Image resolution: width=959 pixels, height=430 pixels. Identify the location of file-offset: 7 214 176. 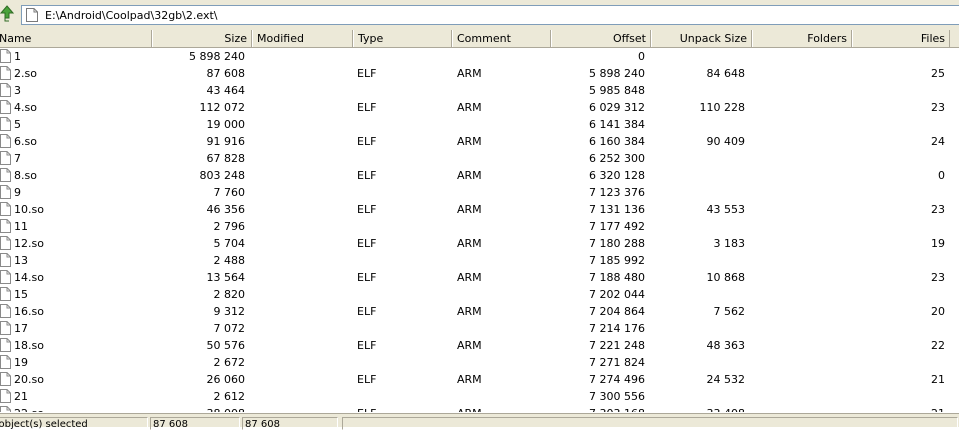
(617, 328).